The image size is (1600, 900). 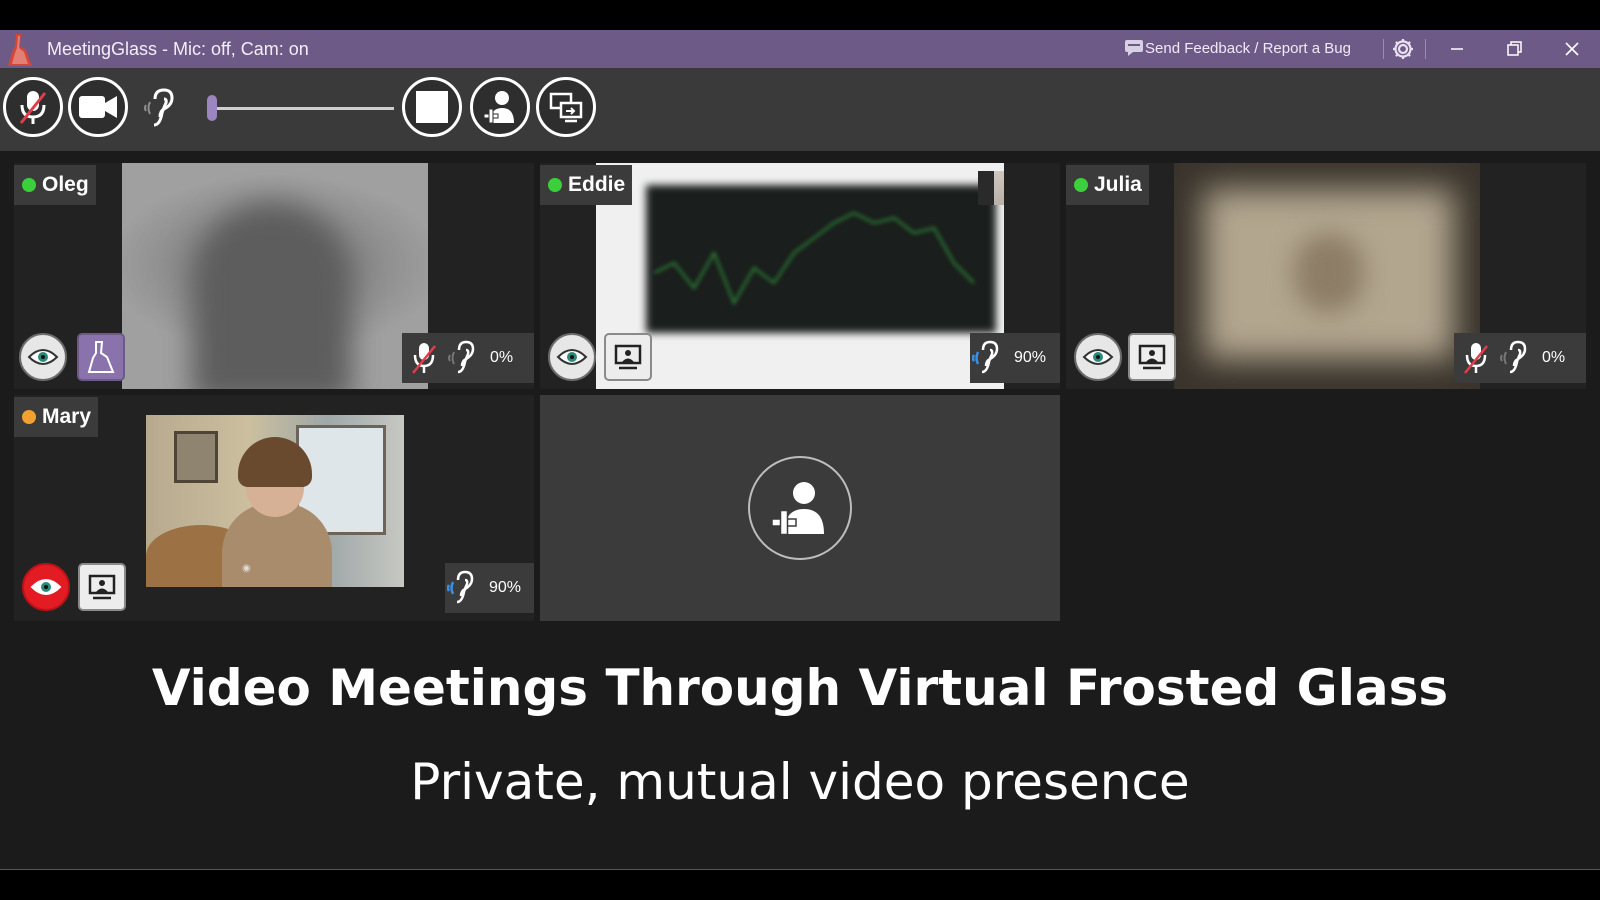 I want to click on stop-button, so click(x=432, y=107).